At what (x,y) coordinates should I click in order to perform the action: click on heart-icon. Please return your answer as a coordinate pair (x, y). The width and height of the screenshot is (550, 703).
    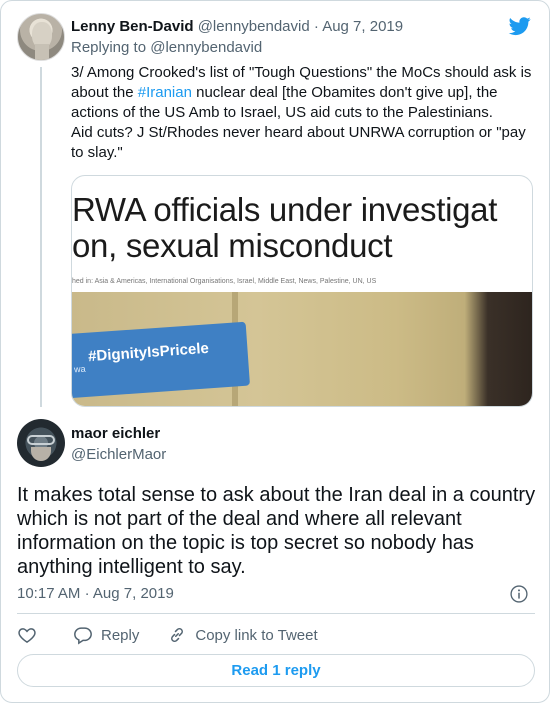
    Looking at the image, I should click on (27, 635).